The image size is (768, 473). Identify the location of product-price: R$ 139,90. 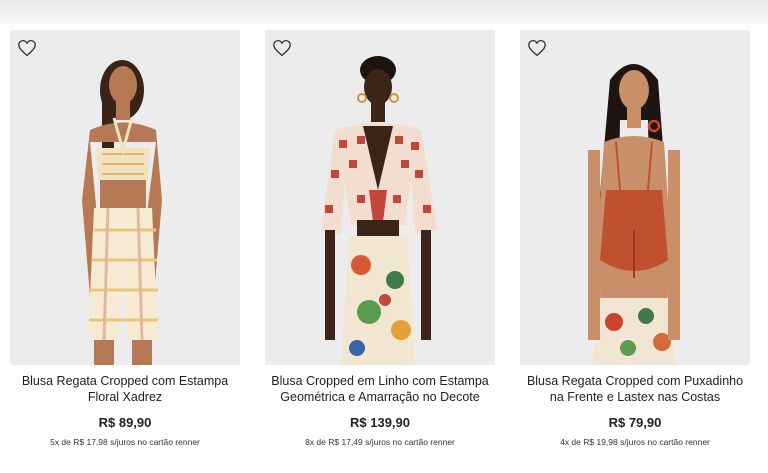
(380, 422).